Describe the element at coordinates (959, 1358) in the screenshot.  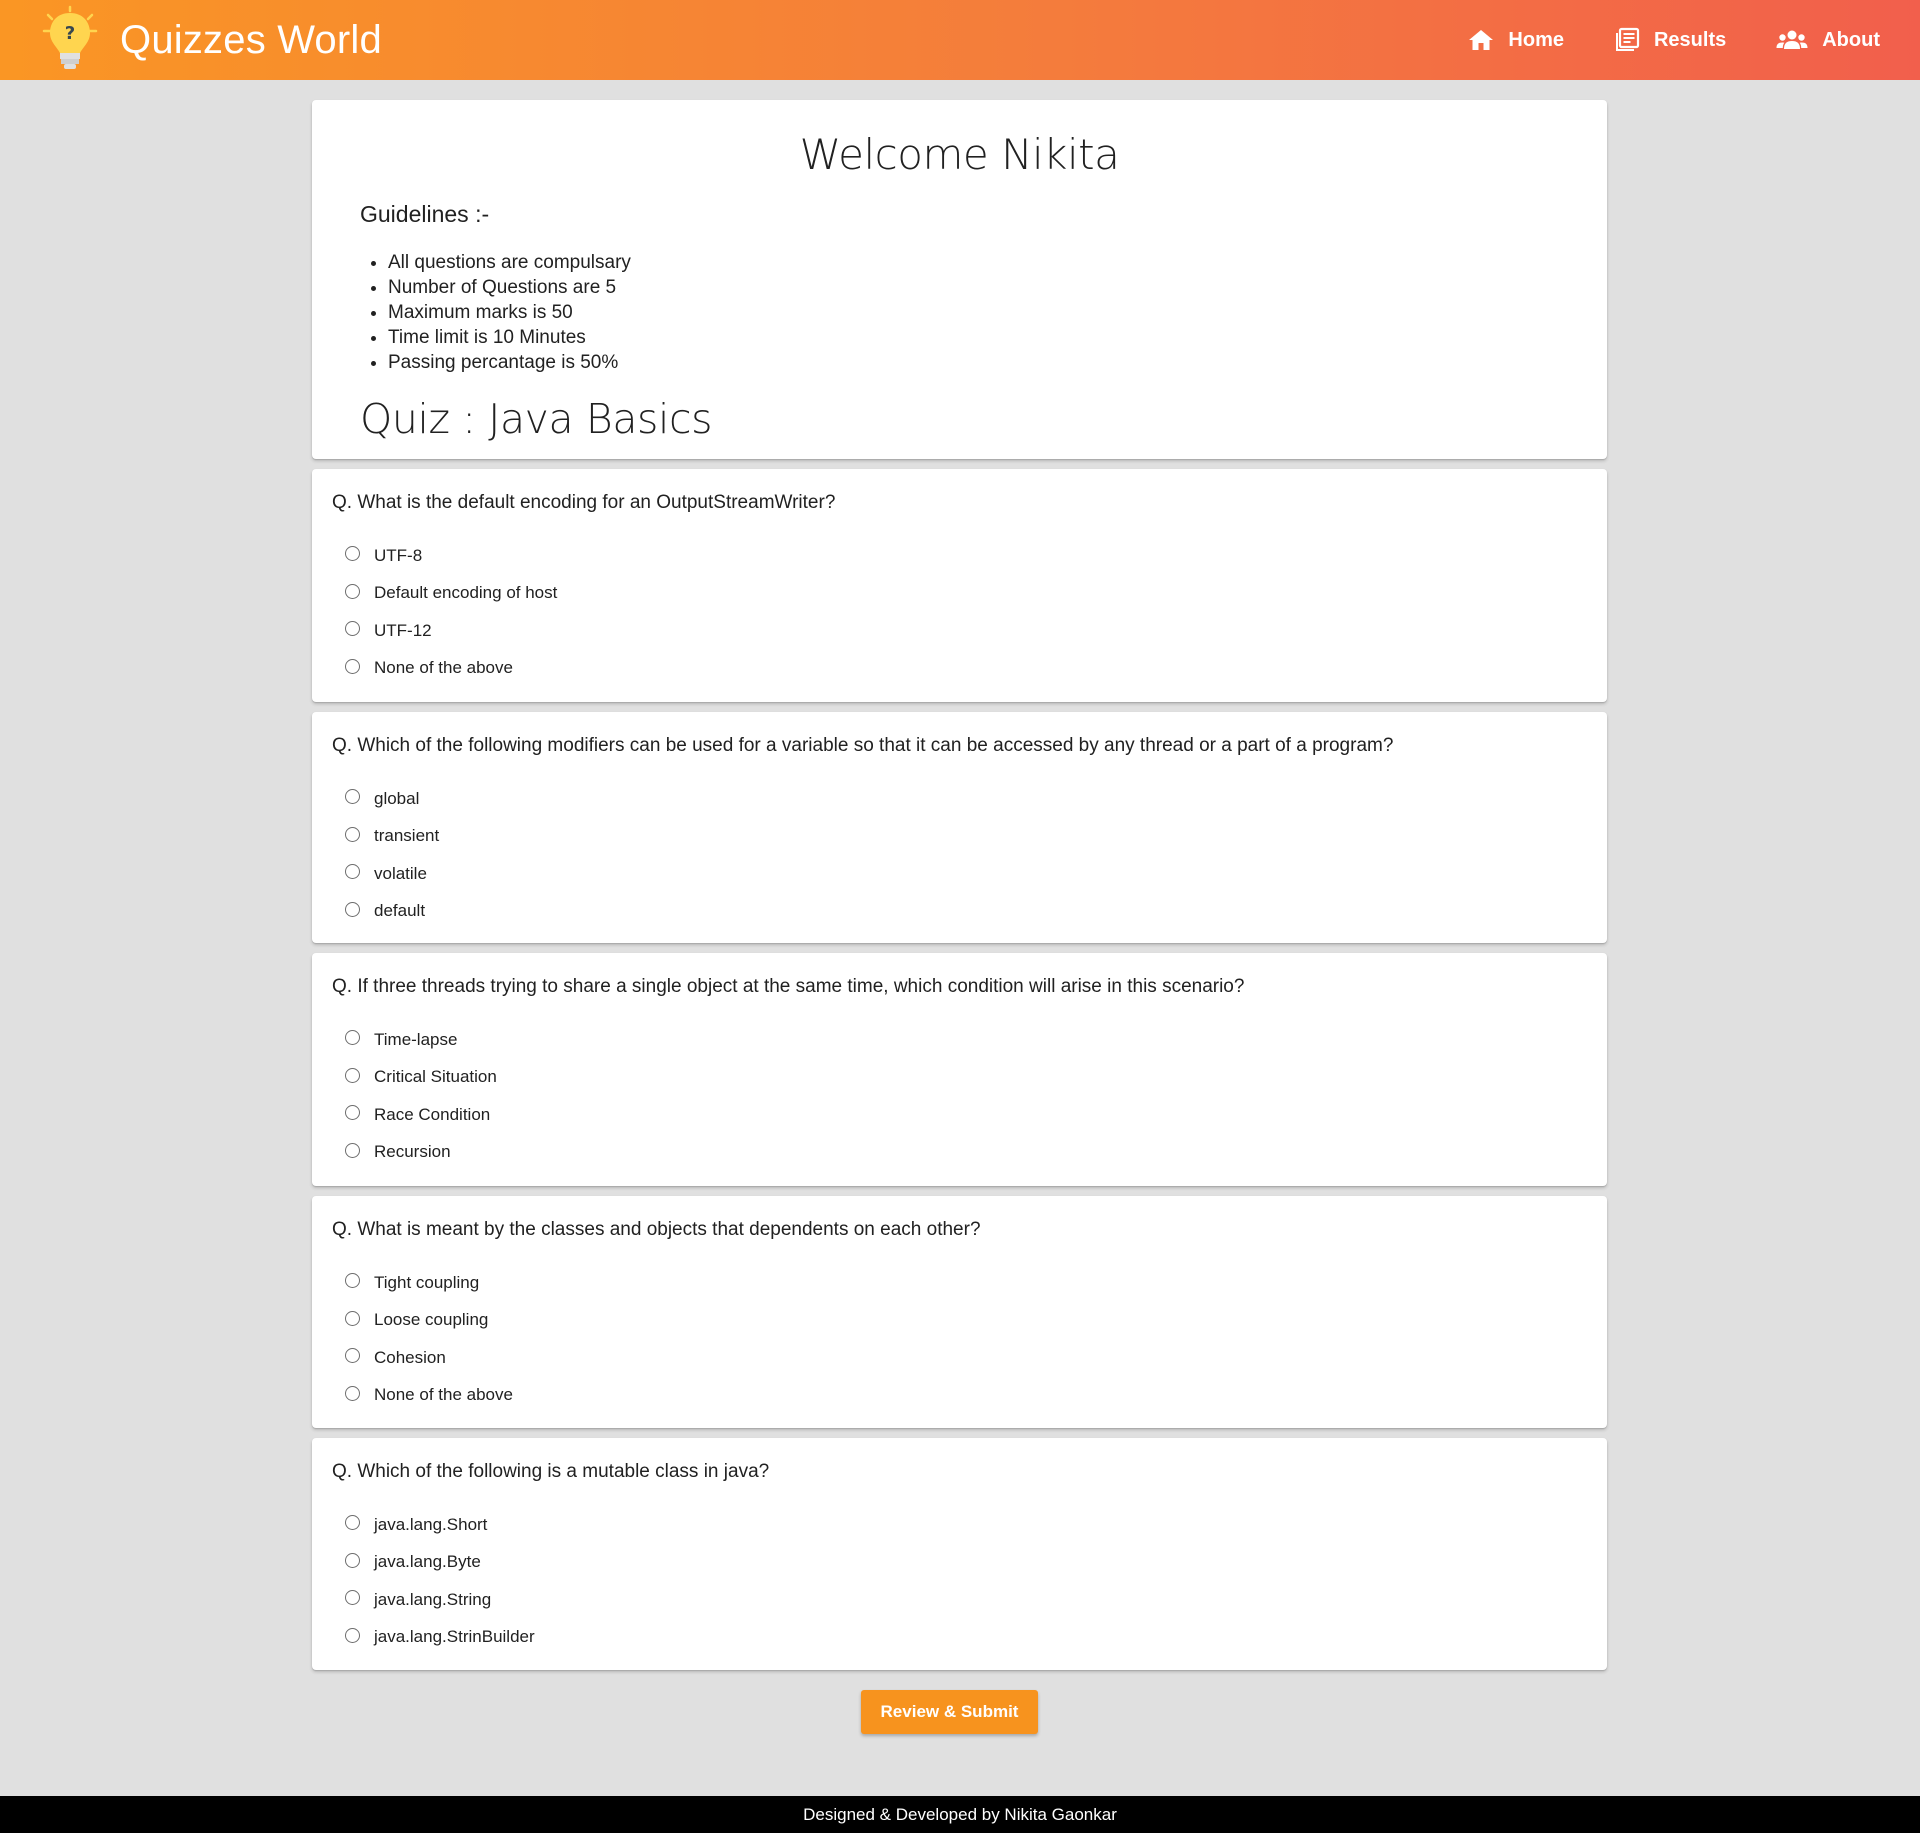
I see `option-item: Cohesion` at that location.